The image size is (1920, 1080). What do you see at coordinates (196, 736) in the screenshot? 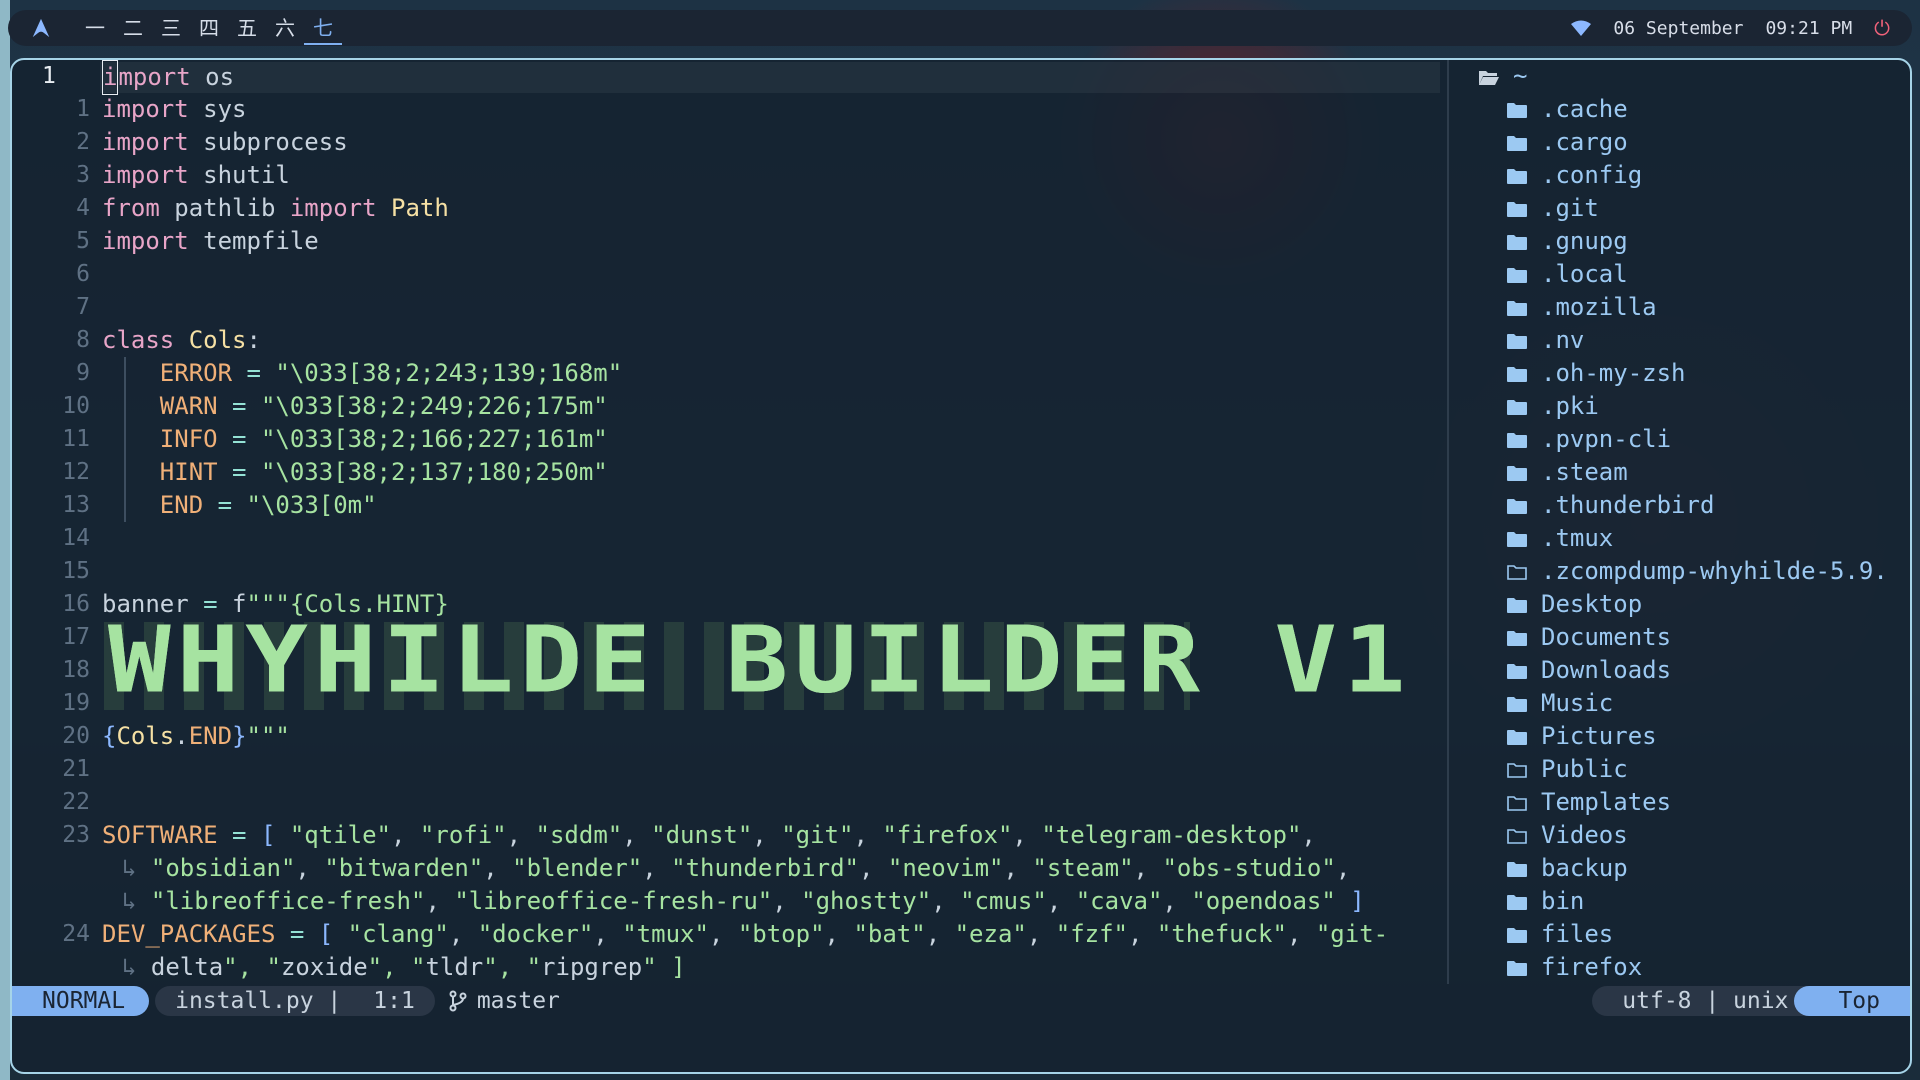
I see `code-line: {Cols.END}"""` at bounding box center [196, 736].